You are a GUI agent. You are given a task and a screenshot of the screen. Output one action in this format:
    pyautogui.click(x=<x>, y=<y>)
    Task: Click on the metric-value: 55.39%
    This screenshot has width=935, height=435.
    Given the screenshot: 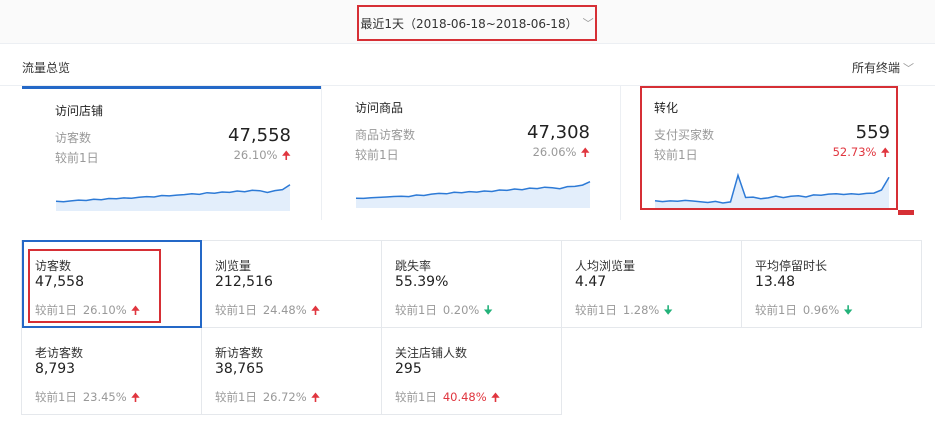 What is the action you would take?
    pyautogui.click(x=422, y=282)
    